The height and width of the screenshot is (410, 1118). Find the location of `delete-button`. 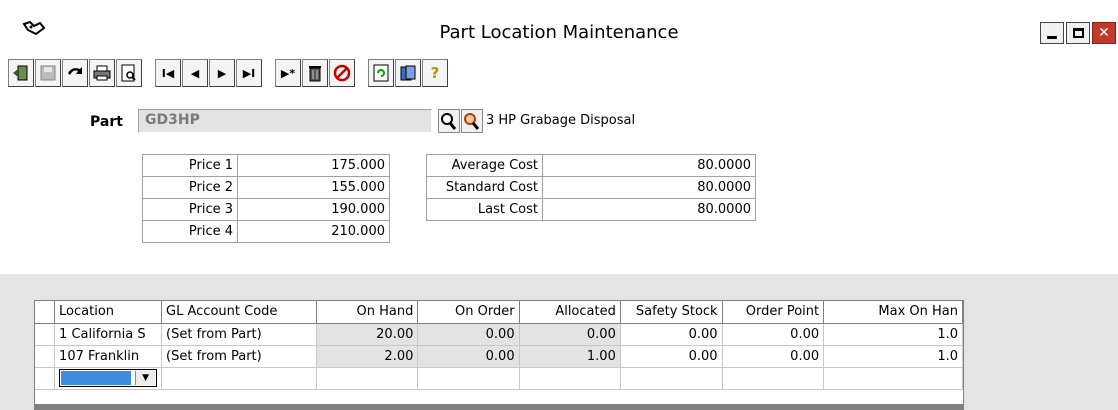

delete-button is located at coordinates (315, 73).